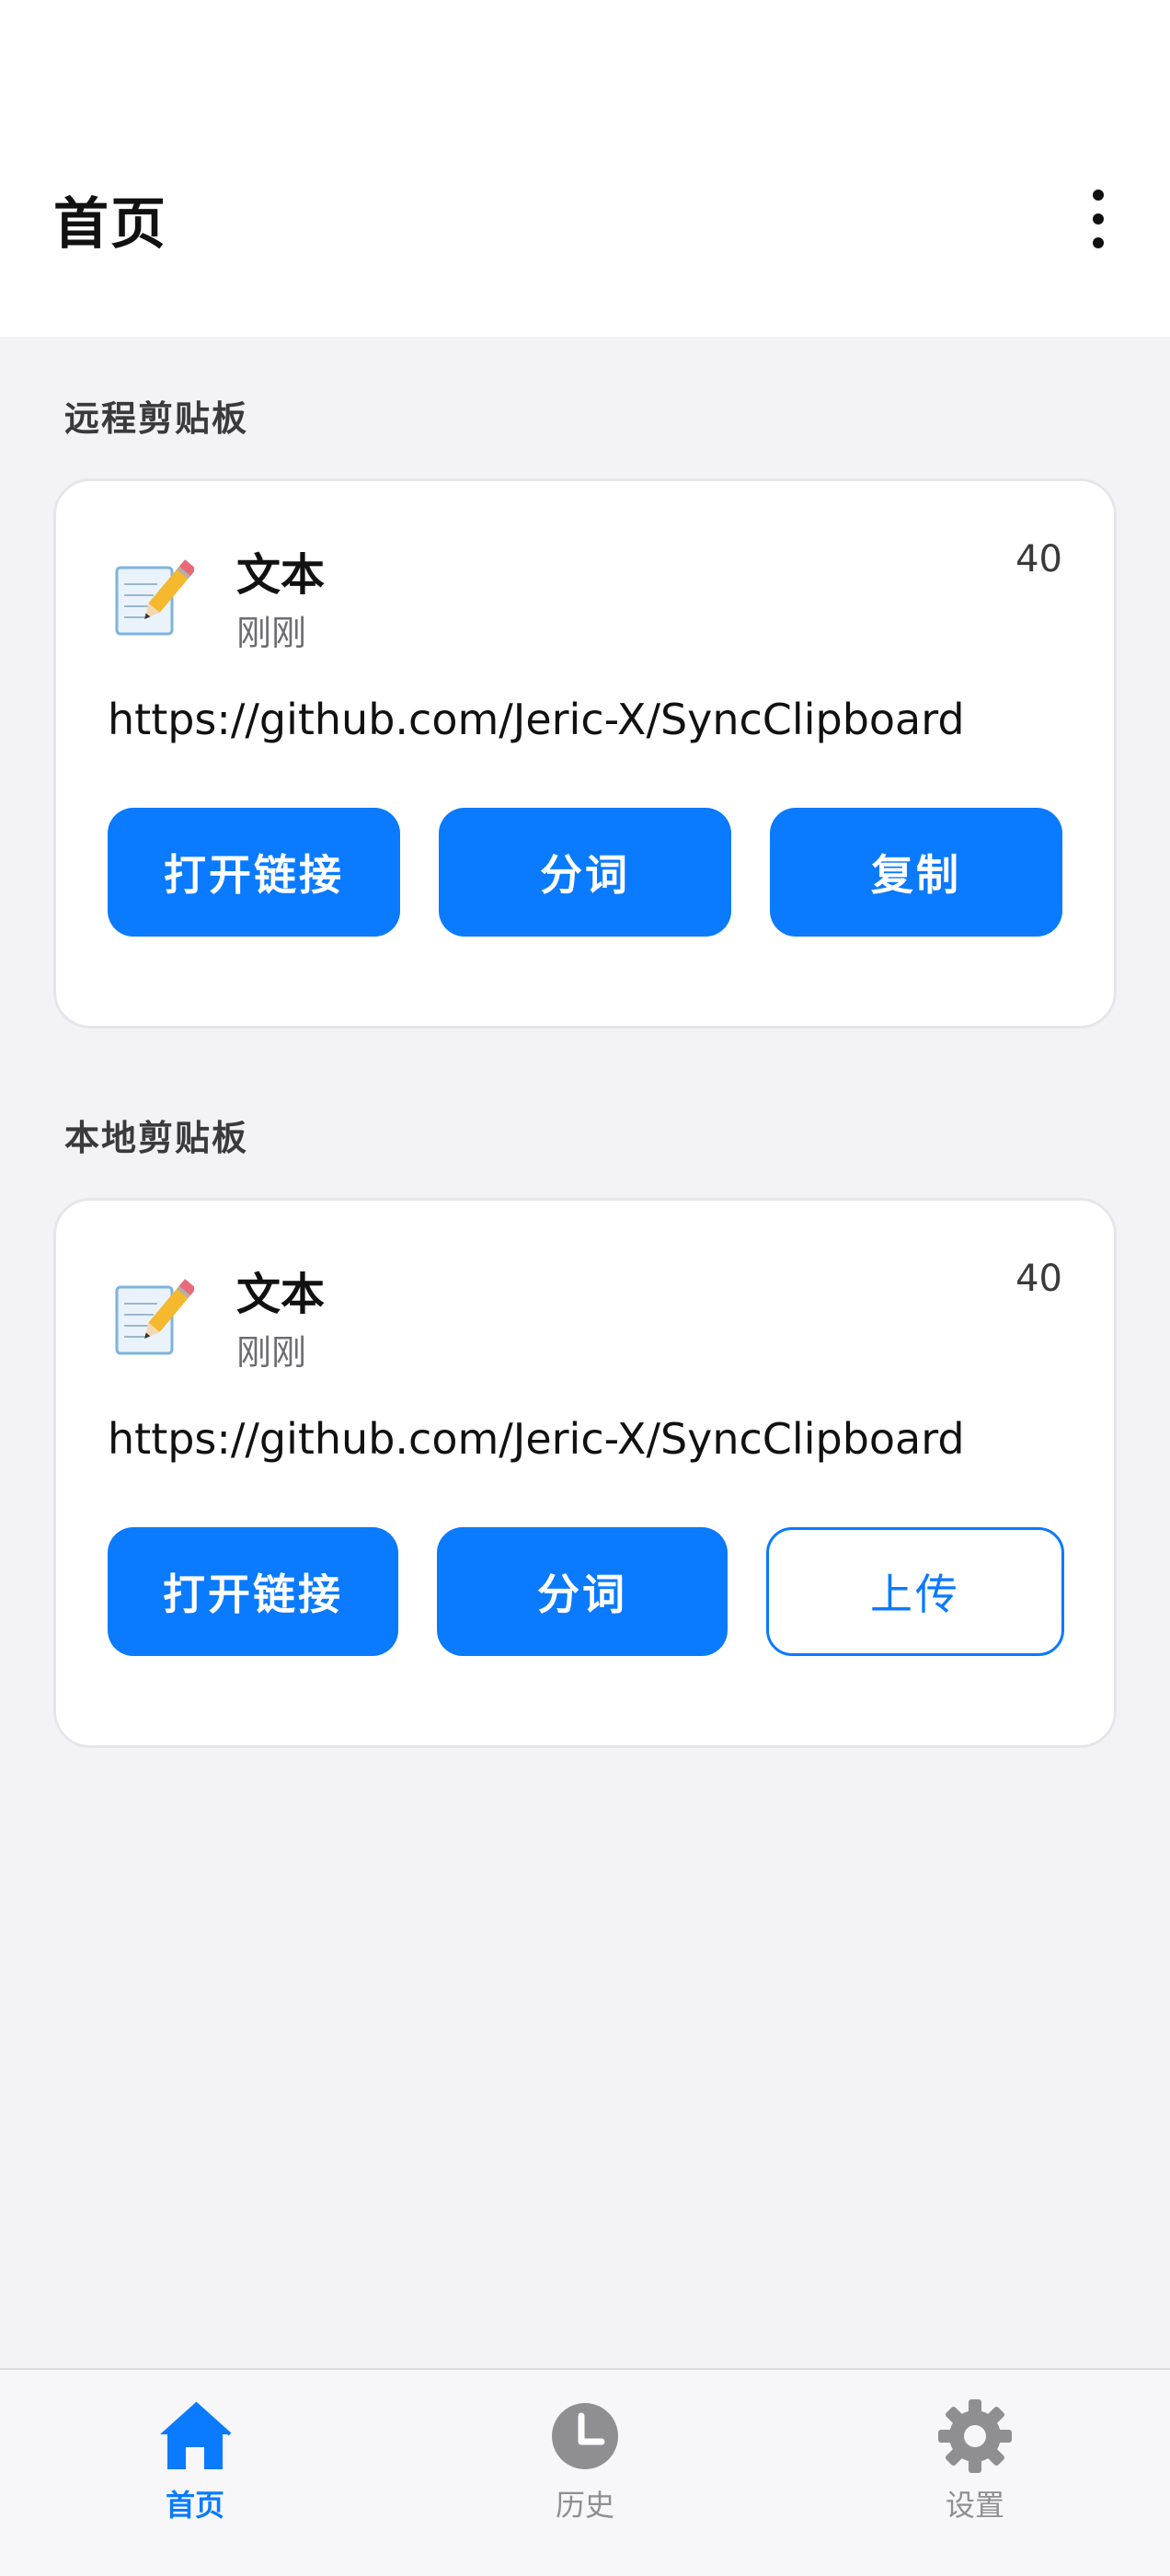 Image resolution: width=1170 pixels, height=2576 pixels. What do you see at coordinates (974, 2505) in the screenshot?
I see `nav-label: 设置` at bounding box center [974, 2505].